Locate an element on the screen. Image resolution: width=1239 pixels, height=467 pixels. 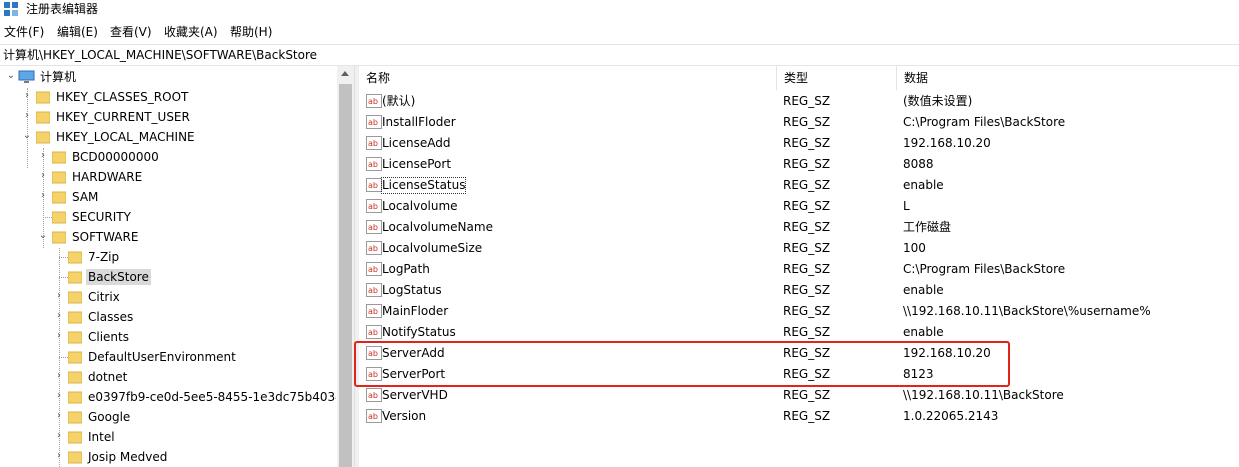
table-row: ab LicenseStatus REG_SZ enable is located at coordinates (798, 185).